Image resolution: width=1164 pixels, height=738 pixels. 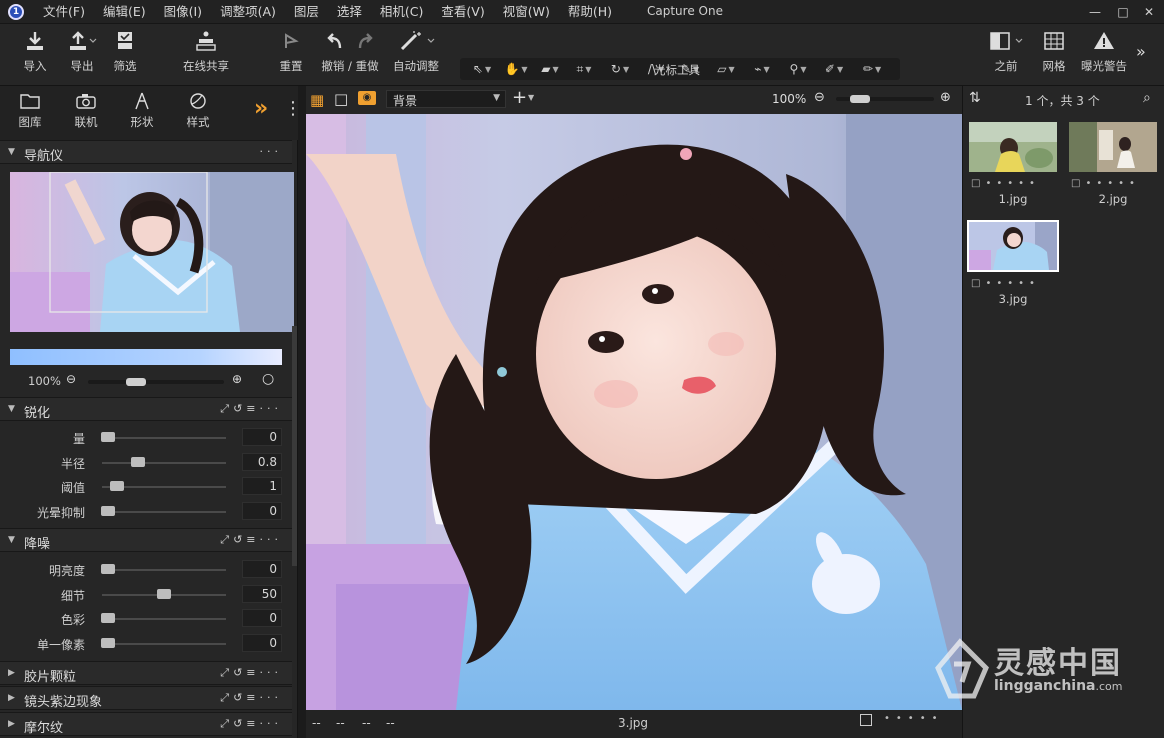 What do you see at coordinates (584, 69) in the screenshot?
I see `crop-cursor-tool: ⌗ ▼` at bounding box center [584, 69].